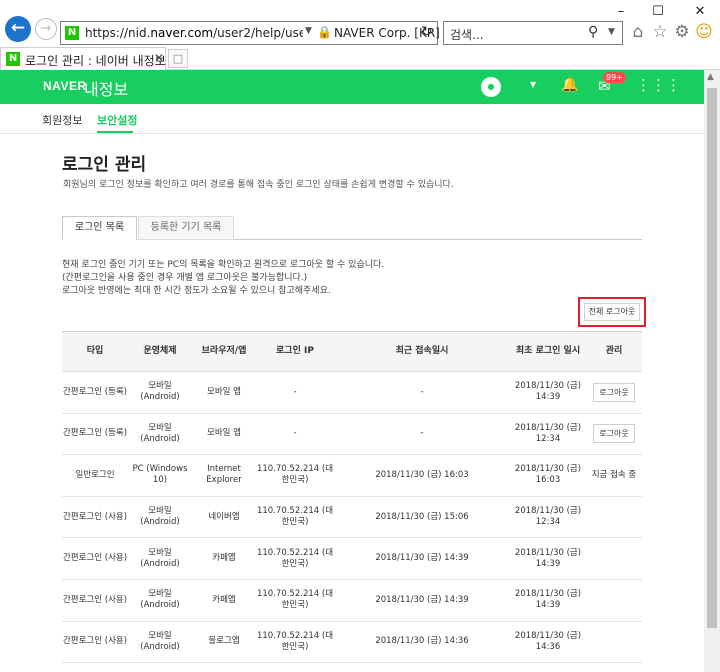  Describe the element at coordinates (422, 558) in the screenshot. I see `cell-recent: 2018/11/30 (금) 14:39` at that location.